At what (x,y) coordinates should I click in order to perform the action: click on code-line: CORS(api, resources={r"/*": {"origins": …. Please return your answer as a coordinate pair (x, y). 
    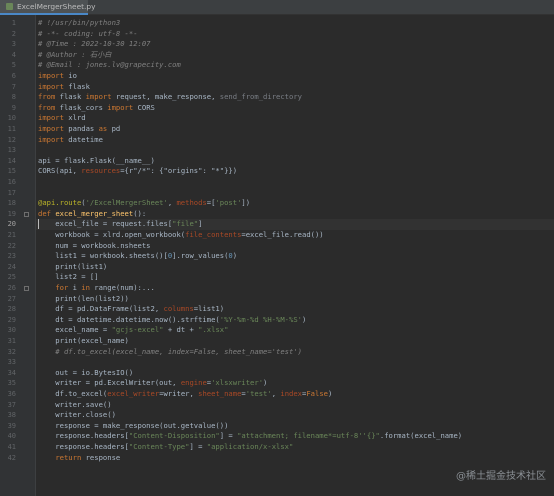
    Looking at the image, I should click on (137, 171).